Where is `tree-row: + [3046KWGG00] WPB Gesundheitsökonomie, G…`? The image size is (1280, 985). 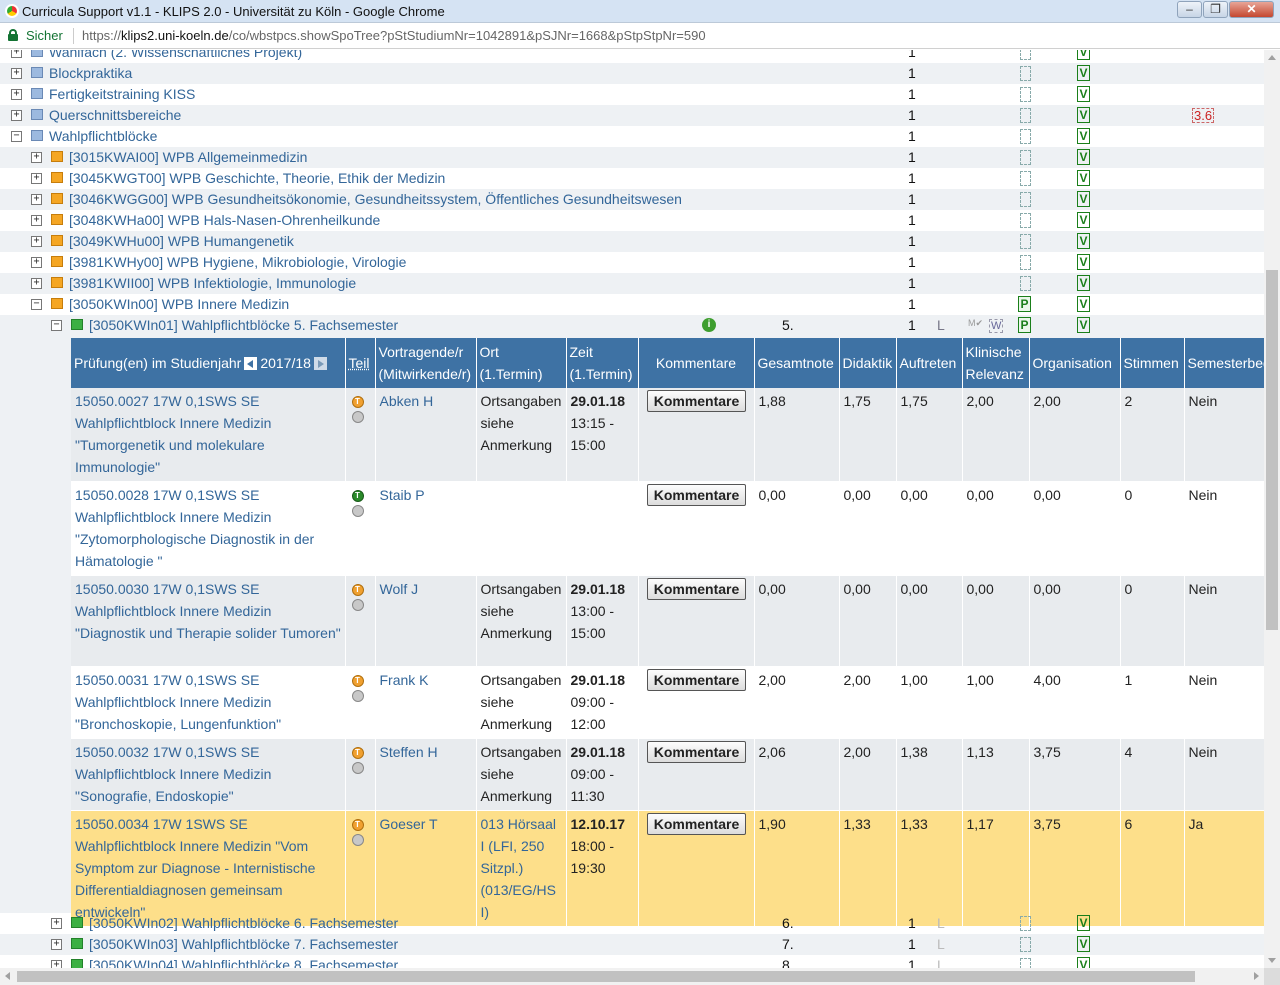
tree-row: + [3046KWGG00] WPB Gesundheitsökonomie, G… is located at coordinates (632, 199).